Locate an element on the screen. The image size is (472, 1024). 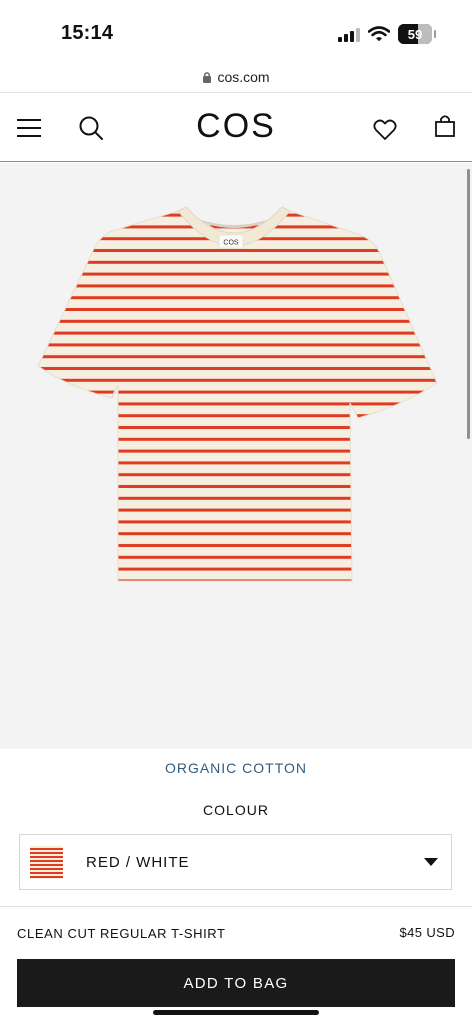
lock-icon is located at coordinates (207, 77).